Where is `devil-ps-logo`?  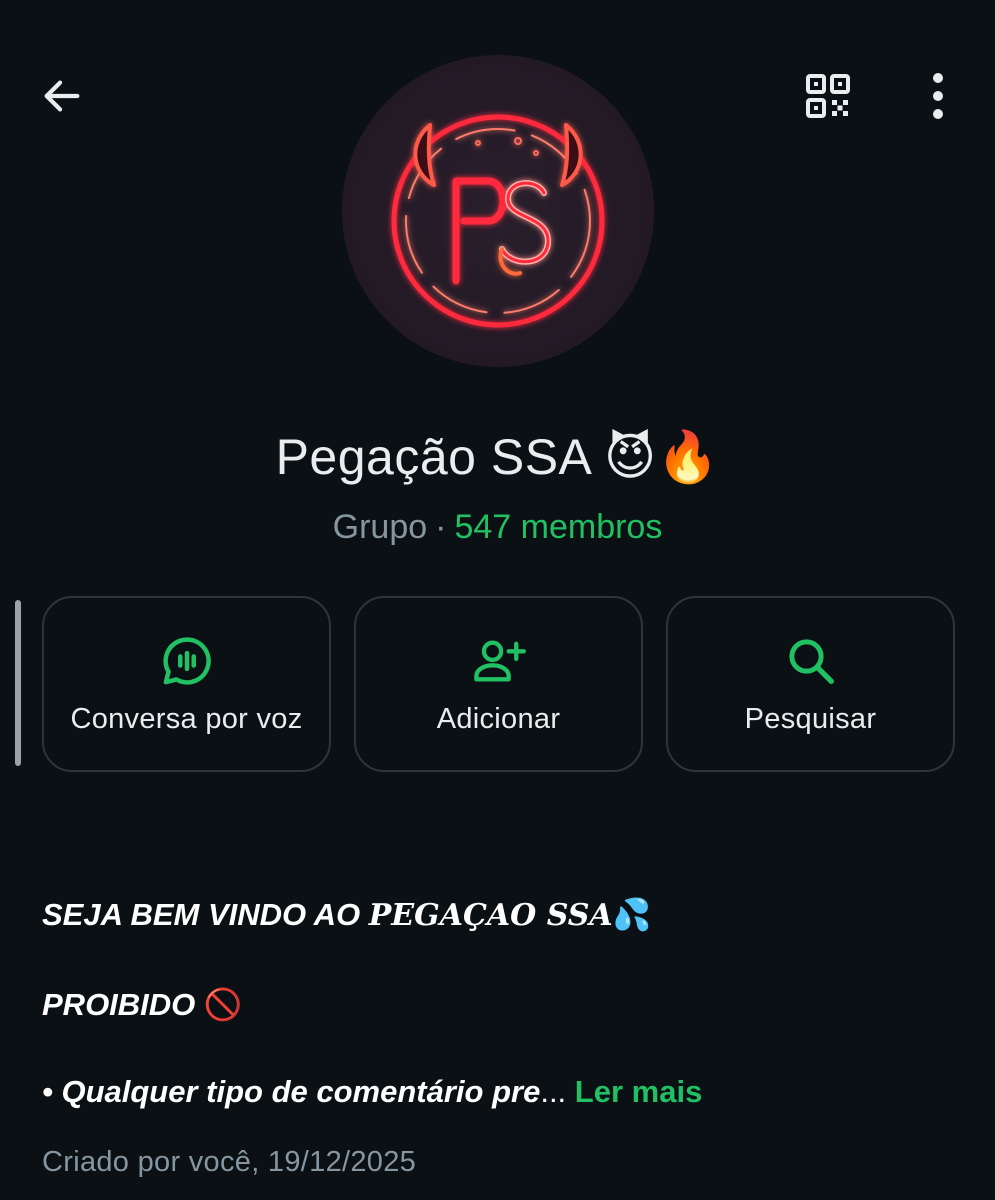
devil-ps-logo is located at coordinates (498, 221).